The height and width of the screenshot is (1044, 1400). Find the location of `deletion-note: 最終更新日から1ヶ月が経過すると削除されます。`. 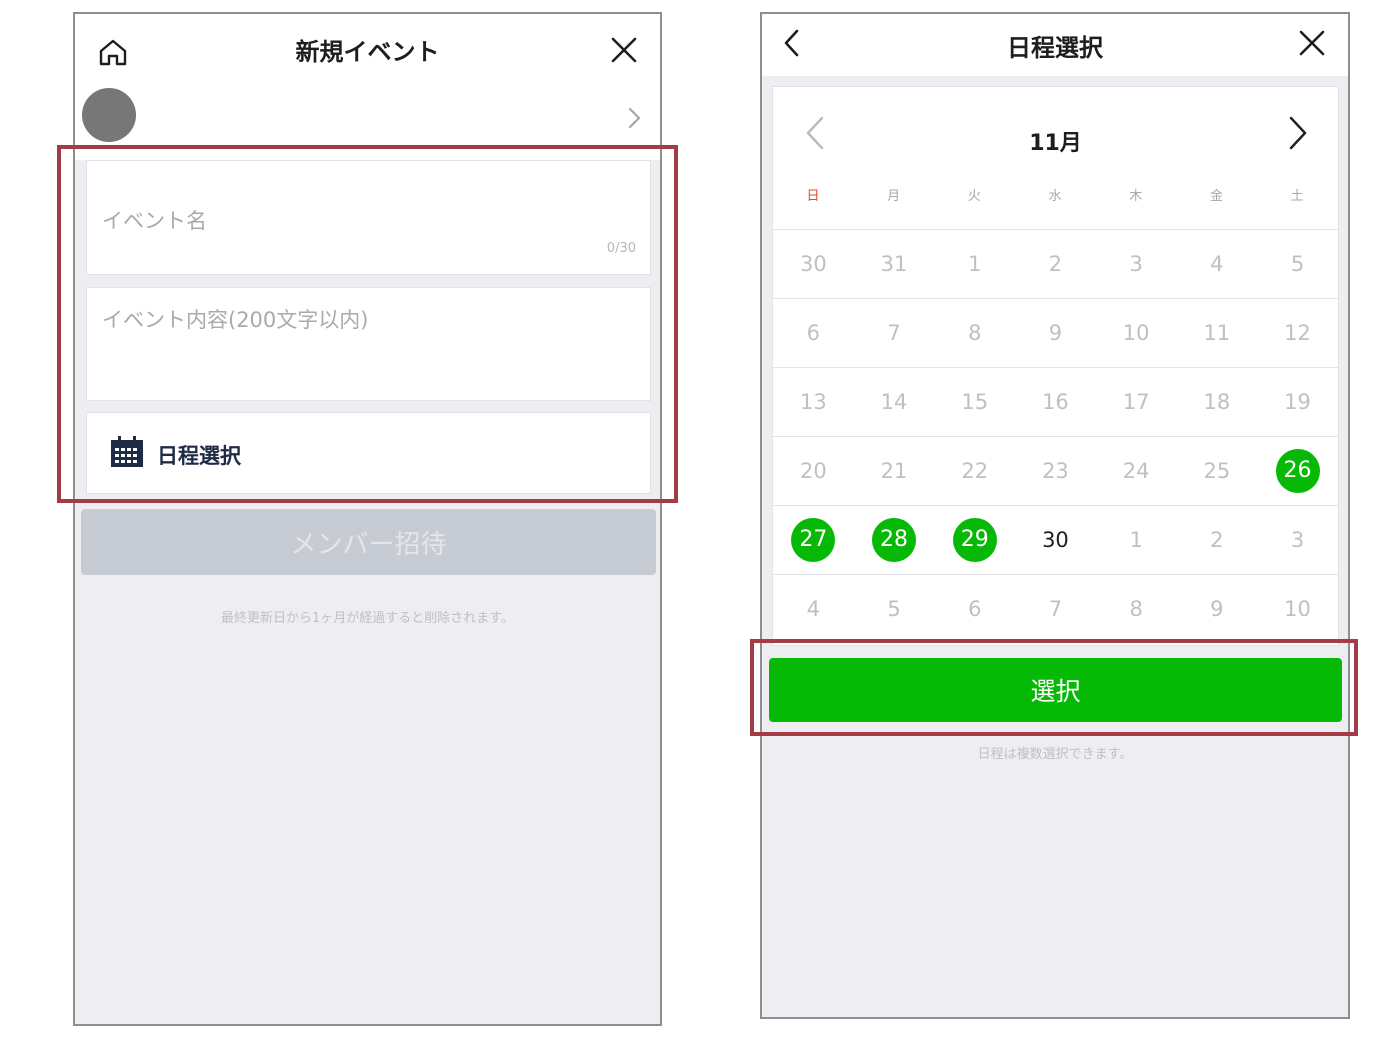

deletion-note: 最終更新日から1ヶ月が経過すると削除されます。 is located at coordinates (367, 618).